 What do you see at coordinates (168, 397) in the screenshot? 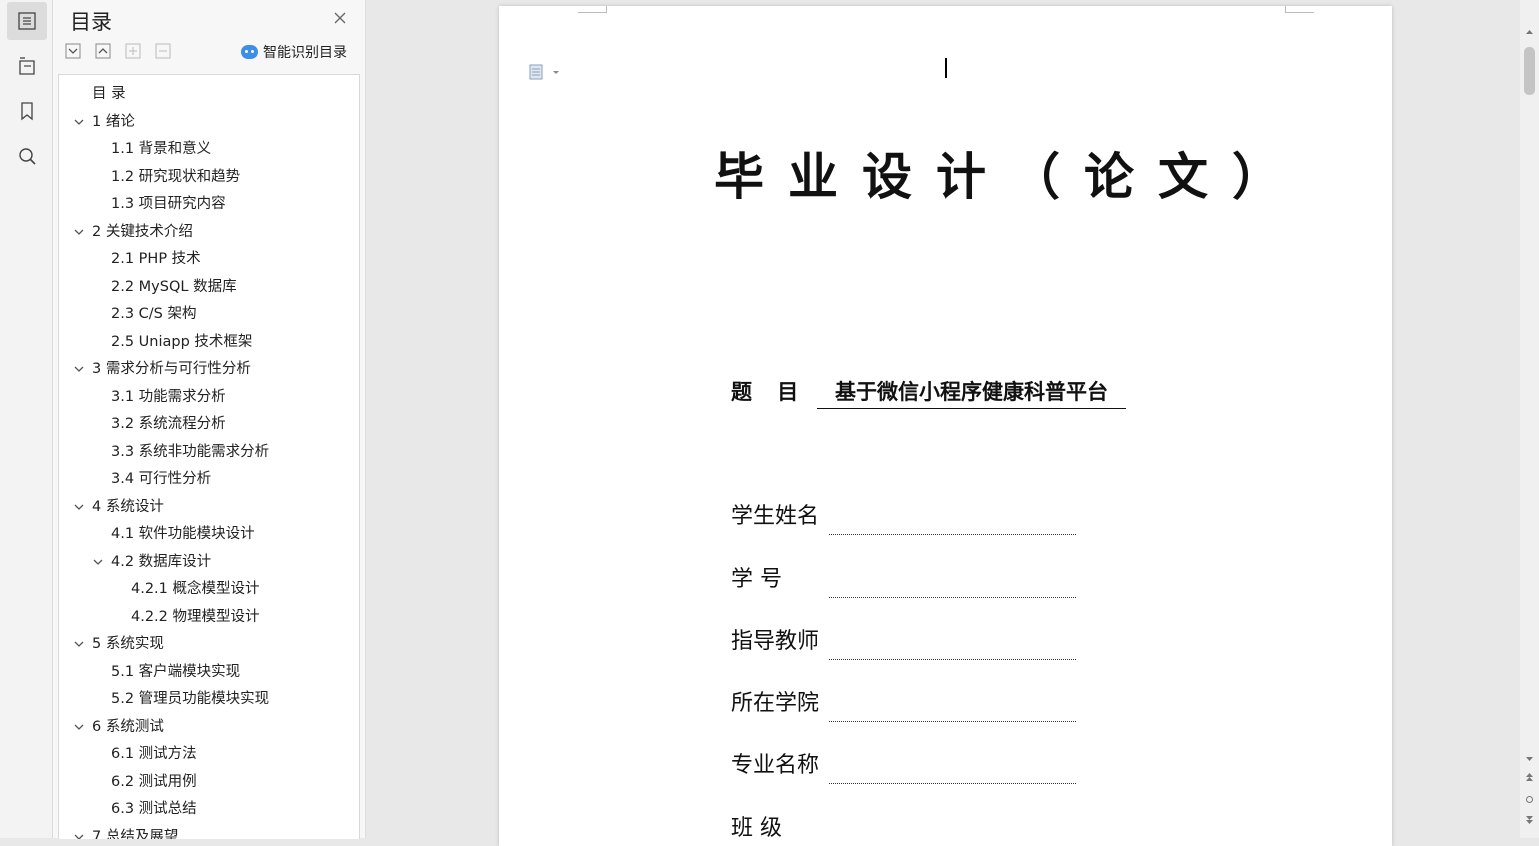
I see `toc-item: 3.1 功能需求分析` at bounding box center [168, 397].